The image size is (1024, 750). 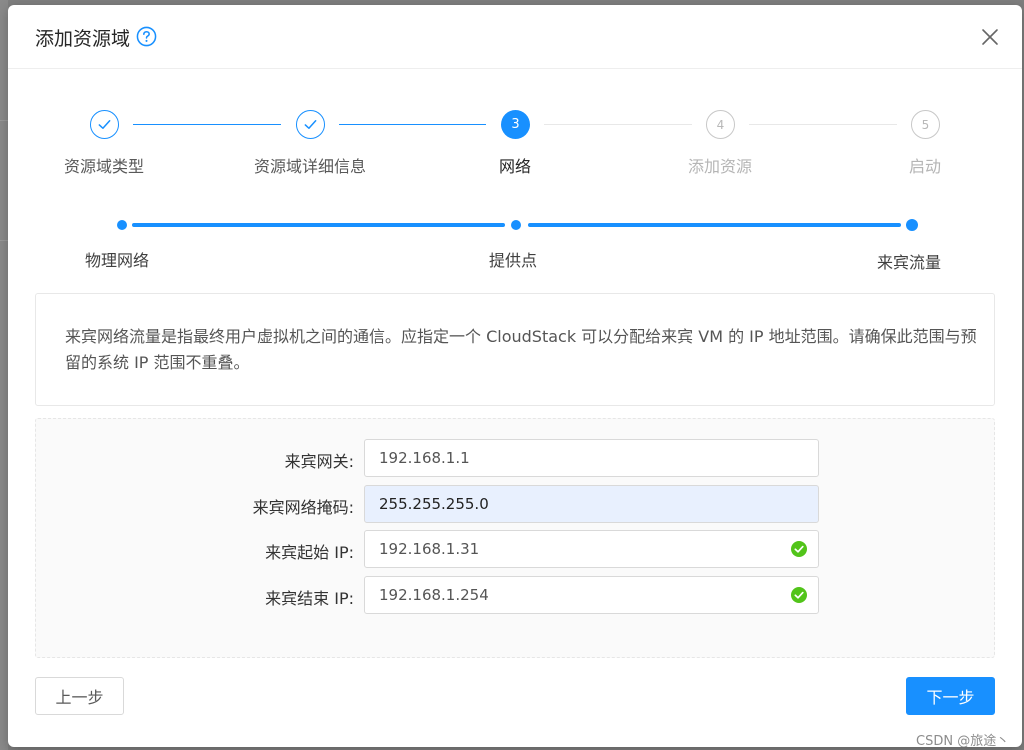 I want to click on watermark: CSDN @旅途丶, so click(x=963, y=740).